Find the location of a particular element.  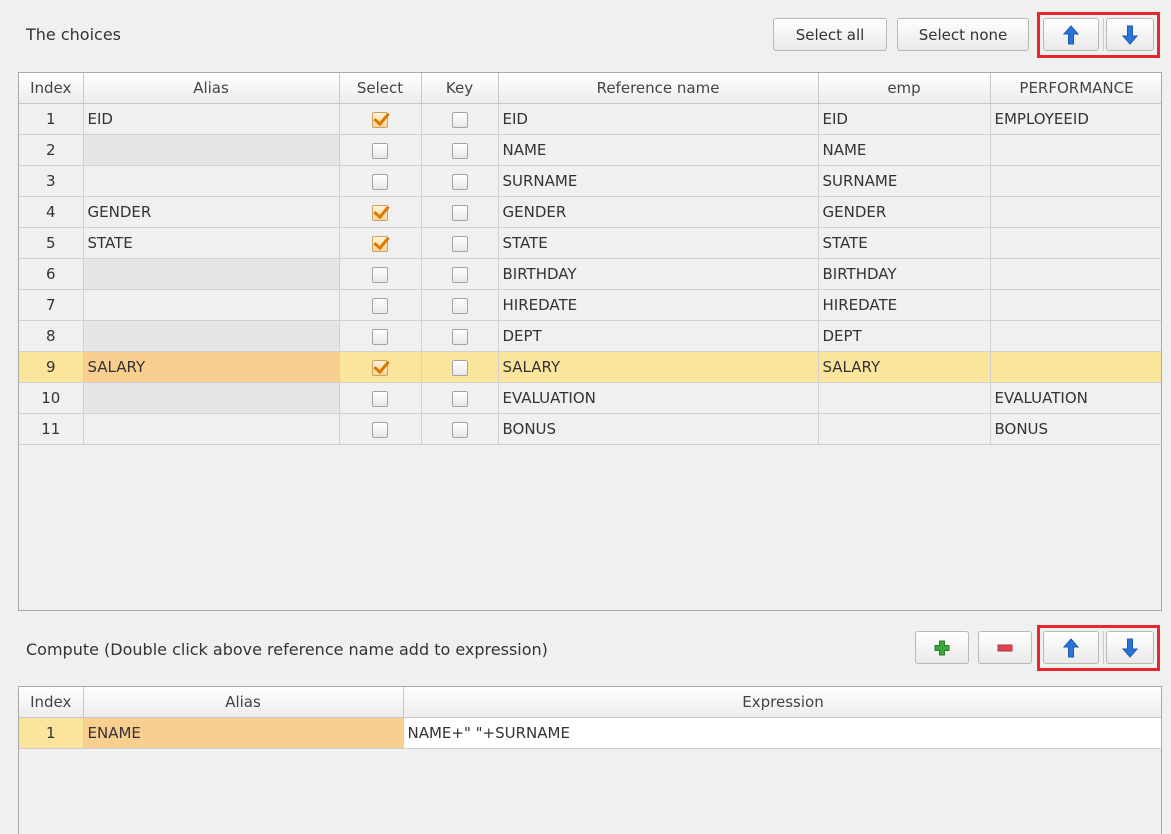

reference-name-cell: EID is located at coordinates (658, 119).